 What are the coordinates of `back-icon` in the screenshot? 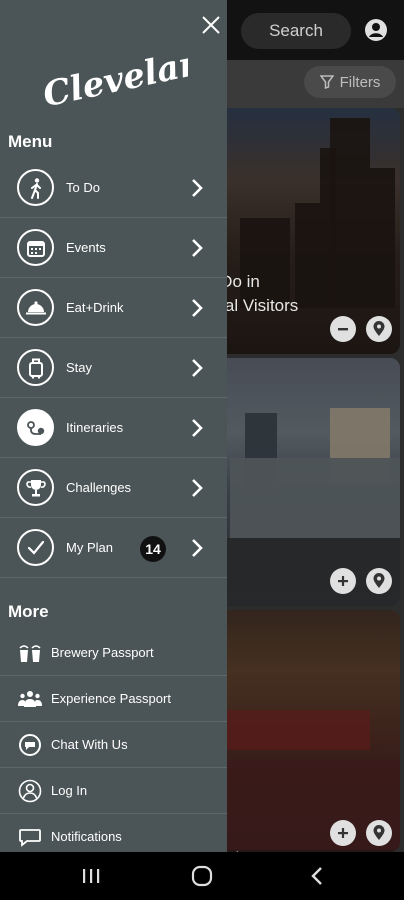 It's located at (318, 876).